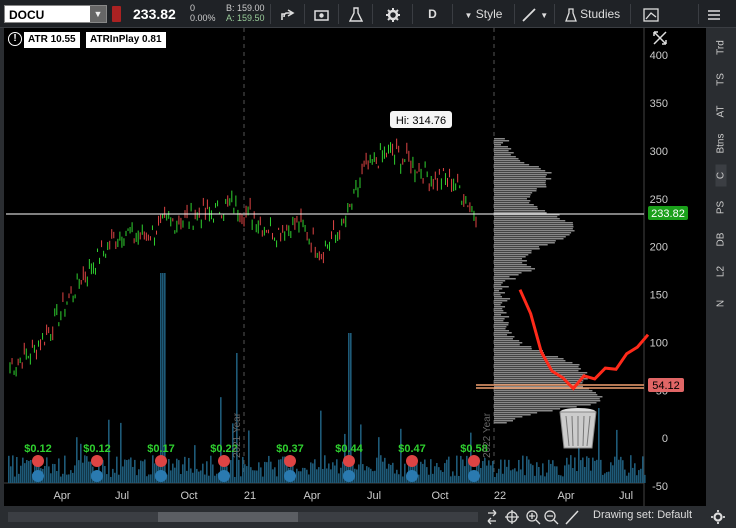 This screenshot has height=528, width=736. What do you see at coordinates (721, 48) in the screenshot?
I see `side-tab-trd: Trd` at bounding box center [721, 48].